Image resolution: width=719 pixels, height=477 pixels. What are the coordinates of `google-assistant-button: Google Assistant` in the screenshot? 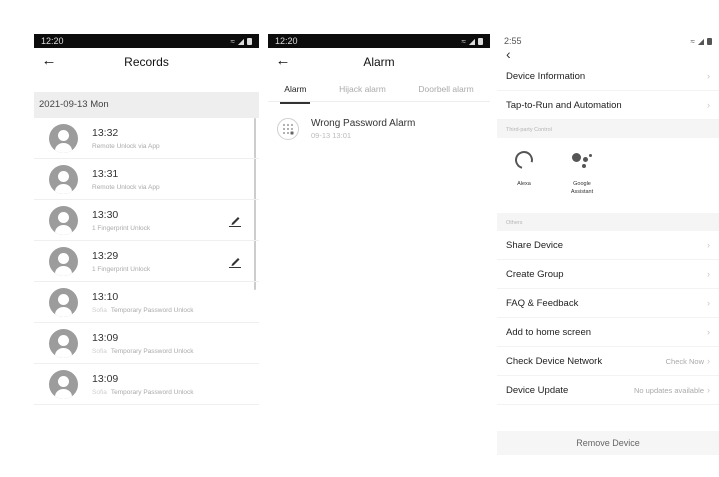 It's located at (582, 175).